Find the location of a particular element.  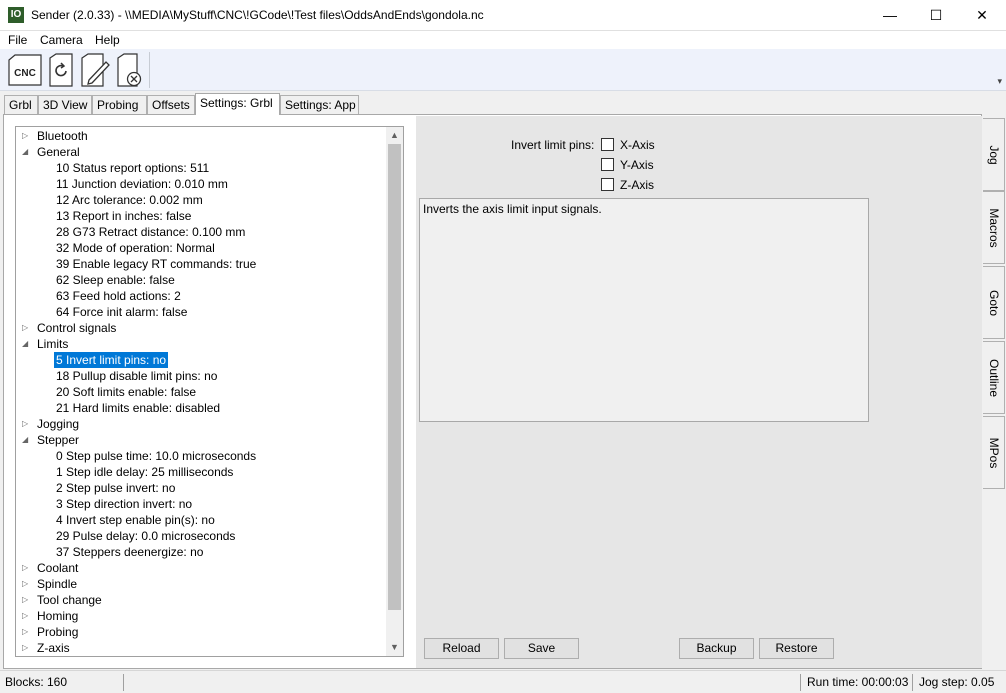

restore-button: Restore is located at coordinates (796, 648).